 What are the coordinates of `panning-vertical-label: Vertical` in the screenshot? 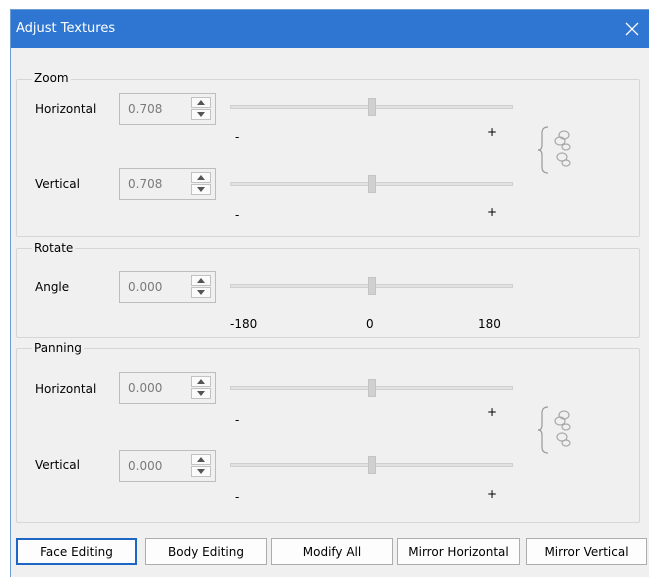 It's located at (57, 465).